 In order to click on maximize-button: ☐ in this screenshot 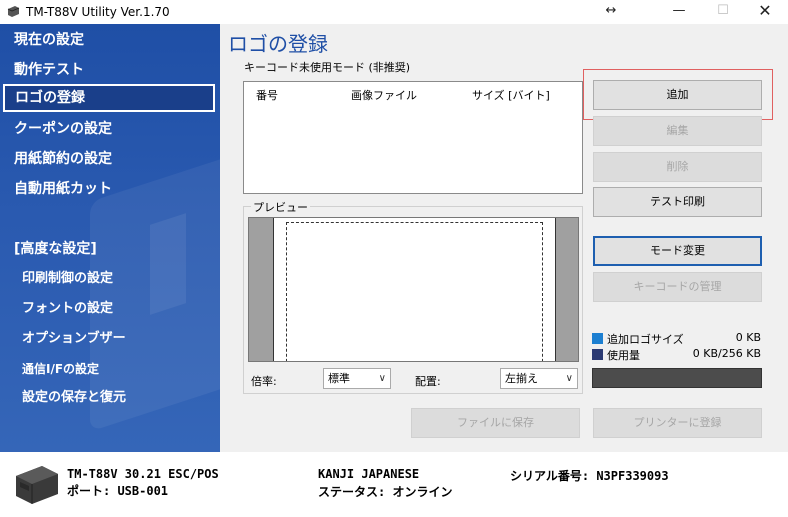, I will do `click(723, 12)`.